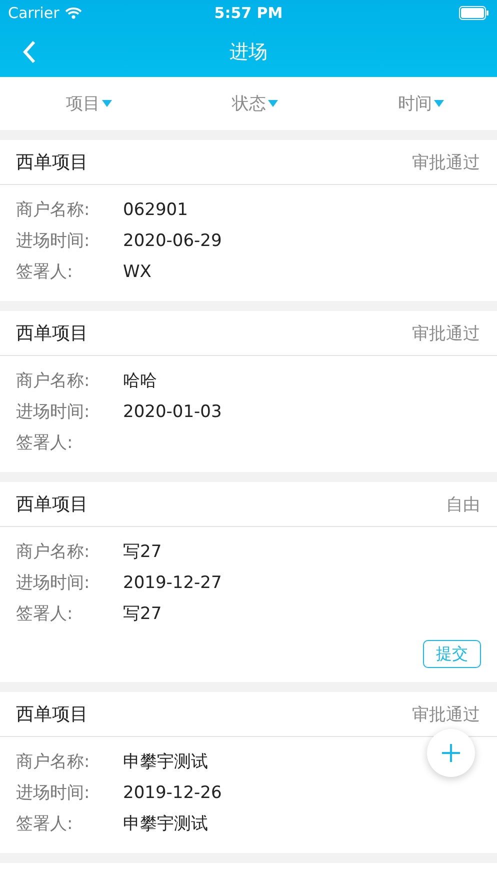 This screenshot has height=883, width=497. What do you see at coordinates (140, 381) in the screenshot?
I see `field-value: 哈哈` at bounding box center [140, 381].